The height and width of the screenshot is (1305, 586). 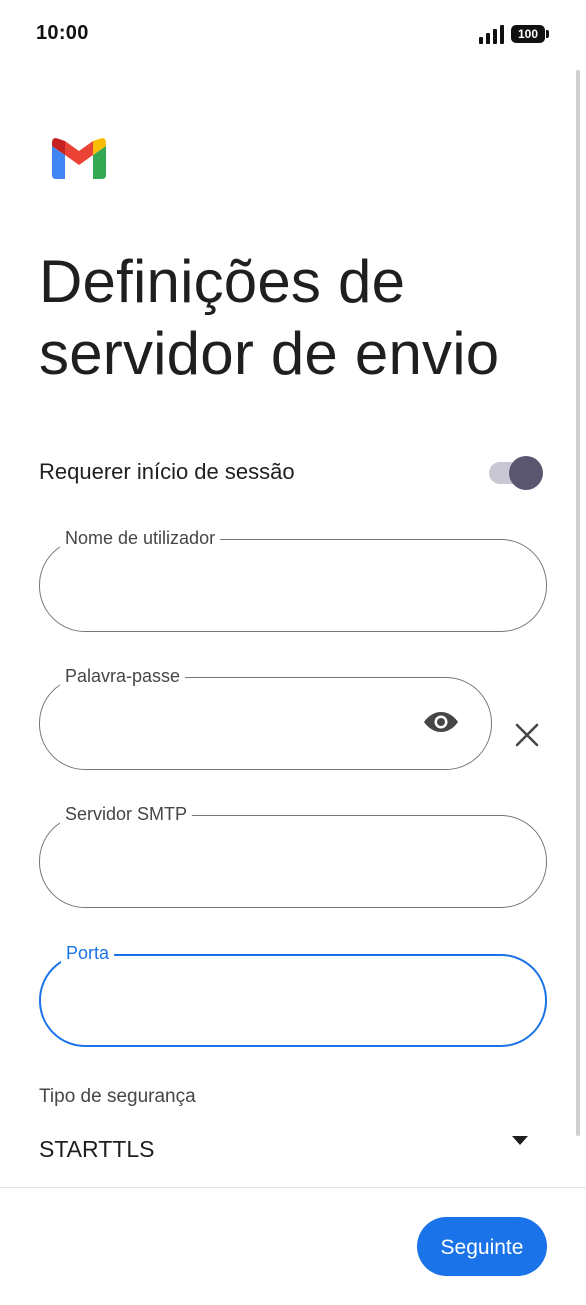 What do you see at coordinates (441, 722) in the screenshot?
I see `eye-icon` at bounding box center [441, 722].